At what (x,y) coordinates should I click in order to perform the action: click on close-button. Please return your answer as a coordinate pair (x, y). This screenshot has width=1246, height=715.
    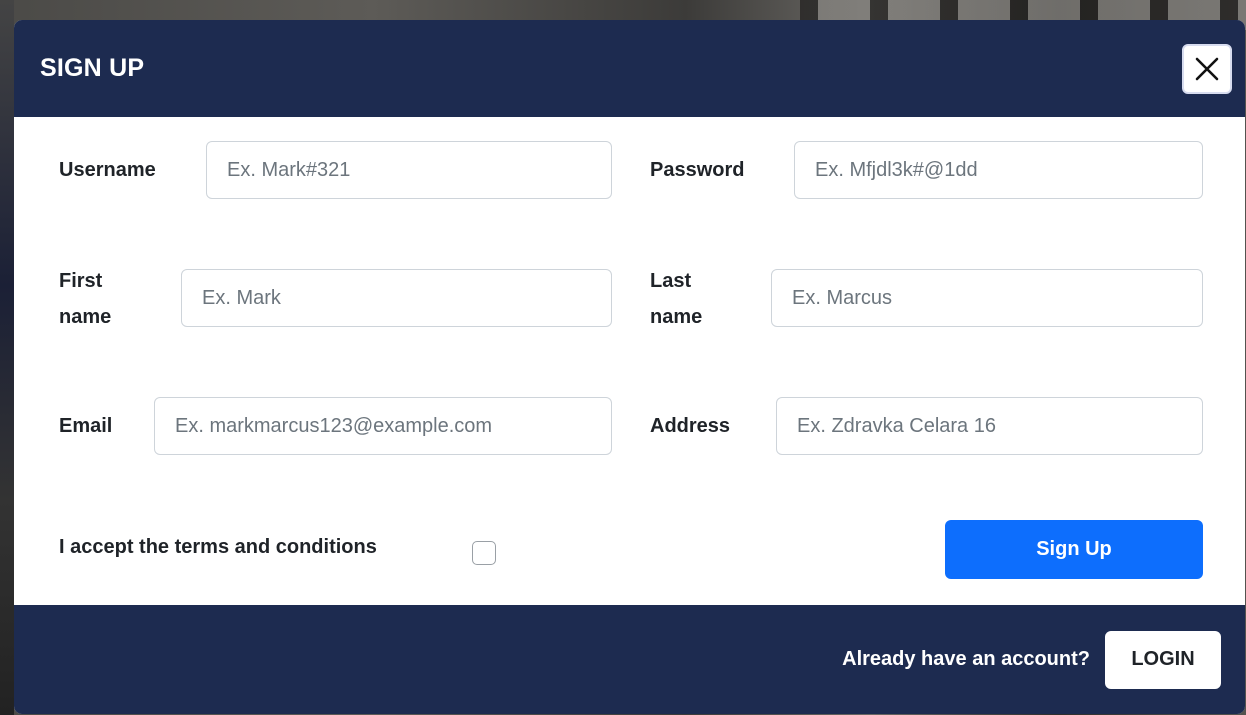
    Looking at the image, I should click on (1207, 68).